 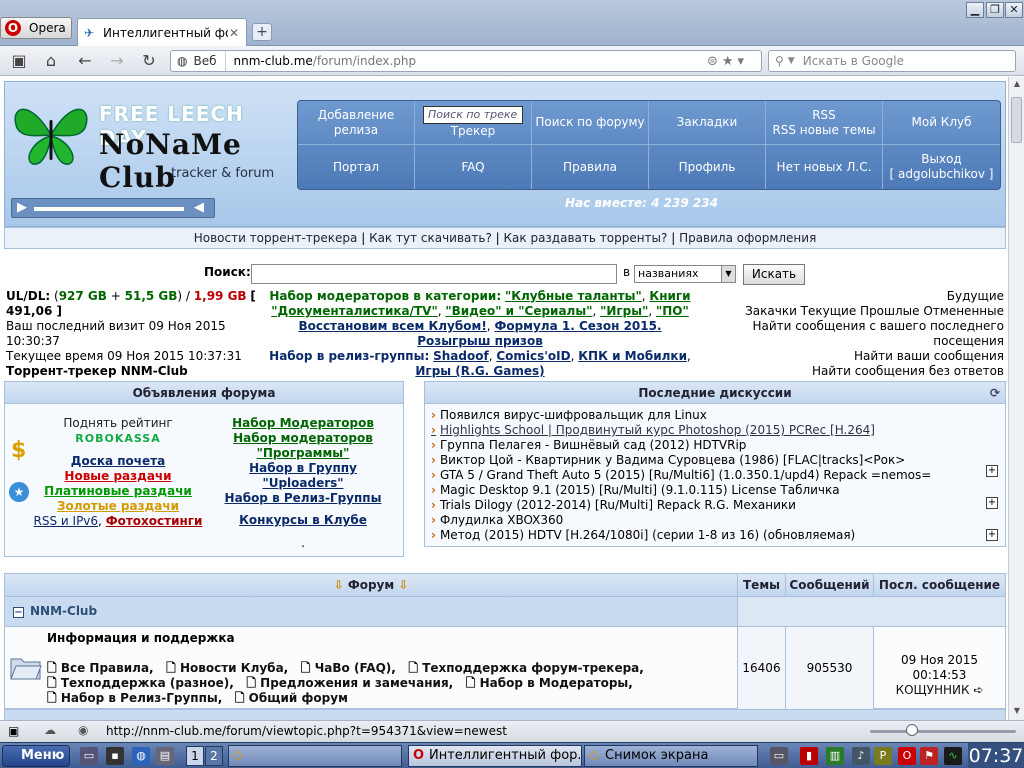 I want to click on browser-tab: ✈ Интеллигентный фор... ✕, so click(x=162, y=32).